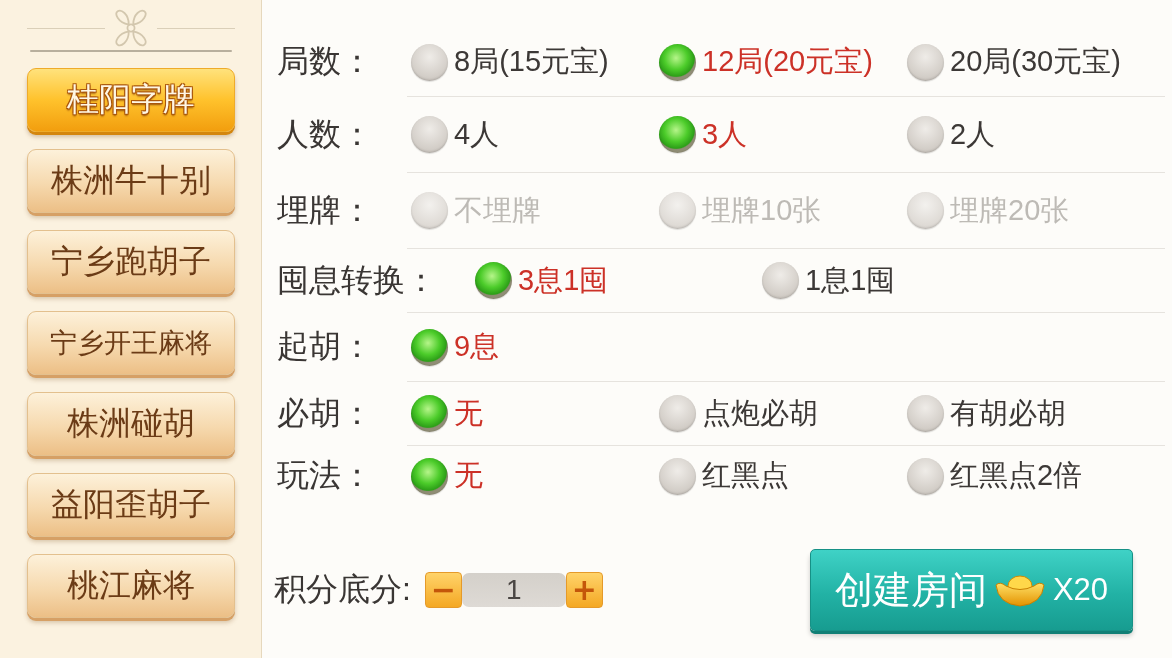 This screenshot has width=1172, height=658. I want to click on radio-option: 20局(30元宝), so click(1031, 62).